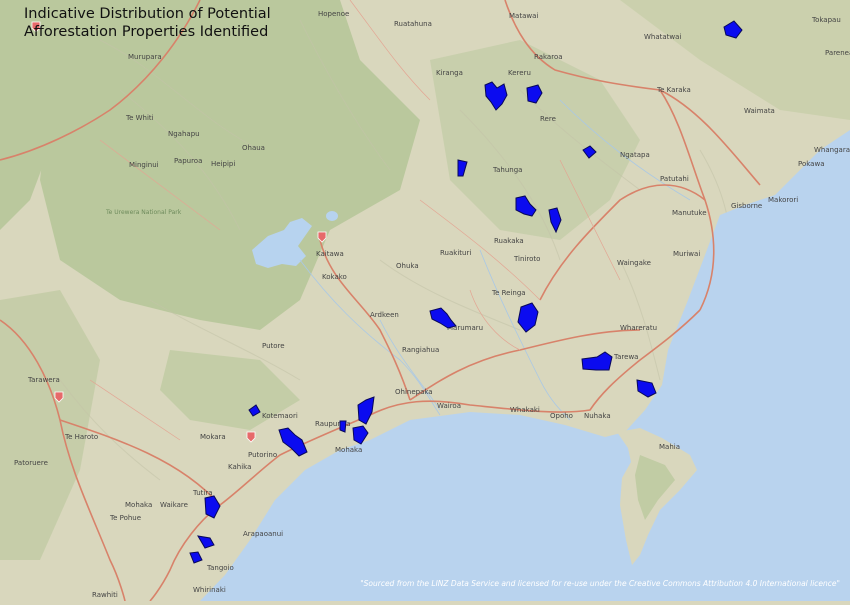 The width and height of the screenshot is (850, 605). Describe the element at coordinates (43, 380) in the screenshot. I see `place-label: Tarawera` at that location.